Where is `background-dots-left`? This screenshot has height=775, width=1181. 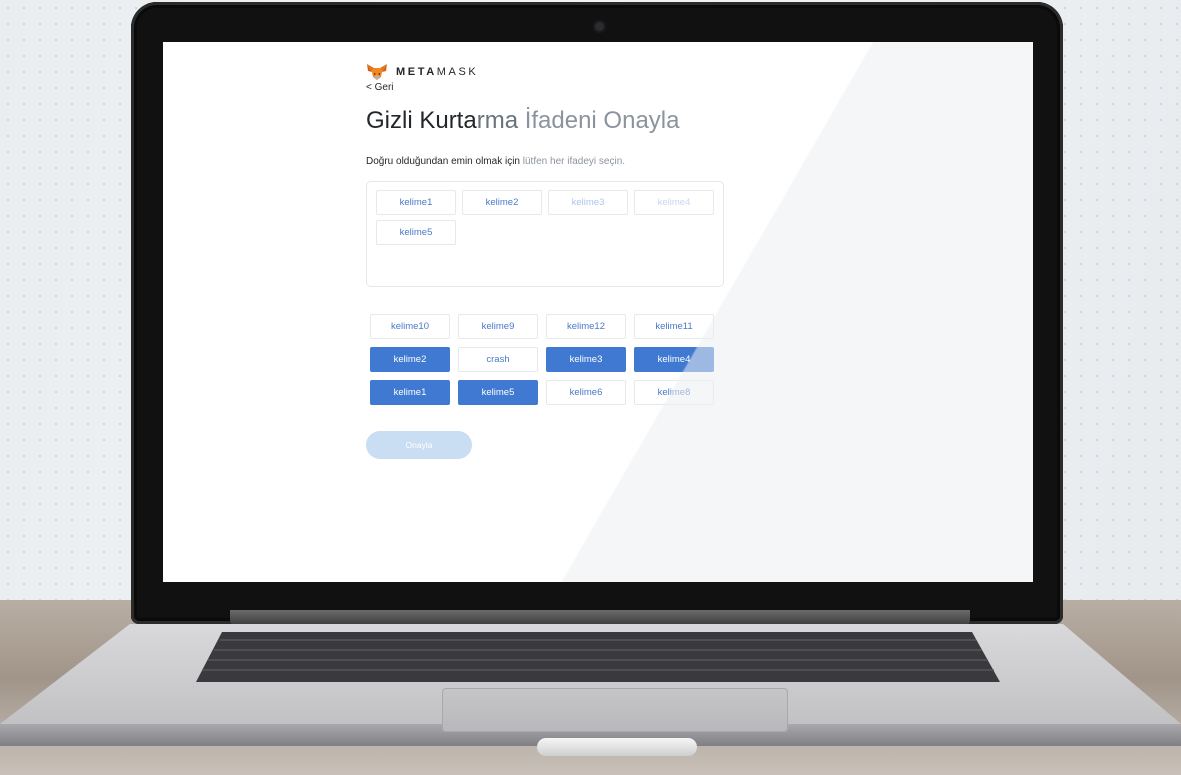 background-dots-left is located at coordinates (70, 305).